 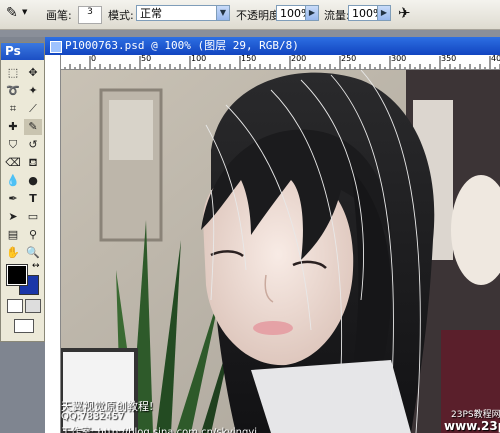 What do you see at coordinates (13, 163) in the screenshot?
I see `eraser-tool-icon: ⌫` at bounding box center [13, 163].